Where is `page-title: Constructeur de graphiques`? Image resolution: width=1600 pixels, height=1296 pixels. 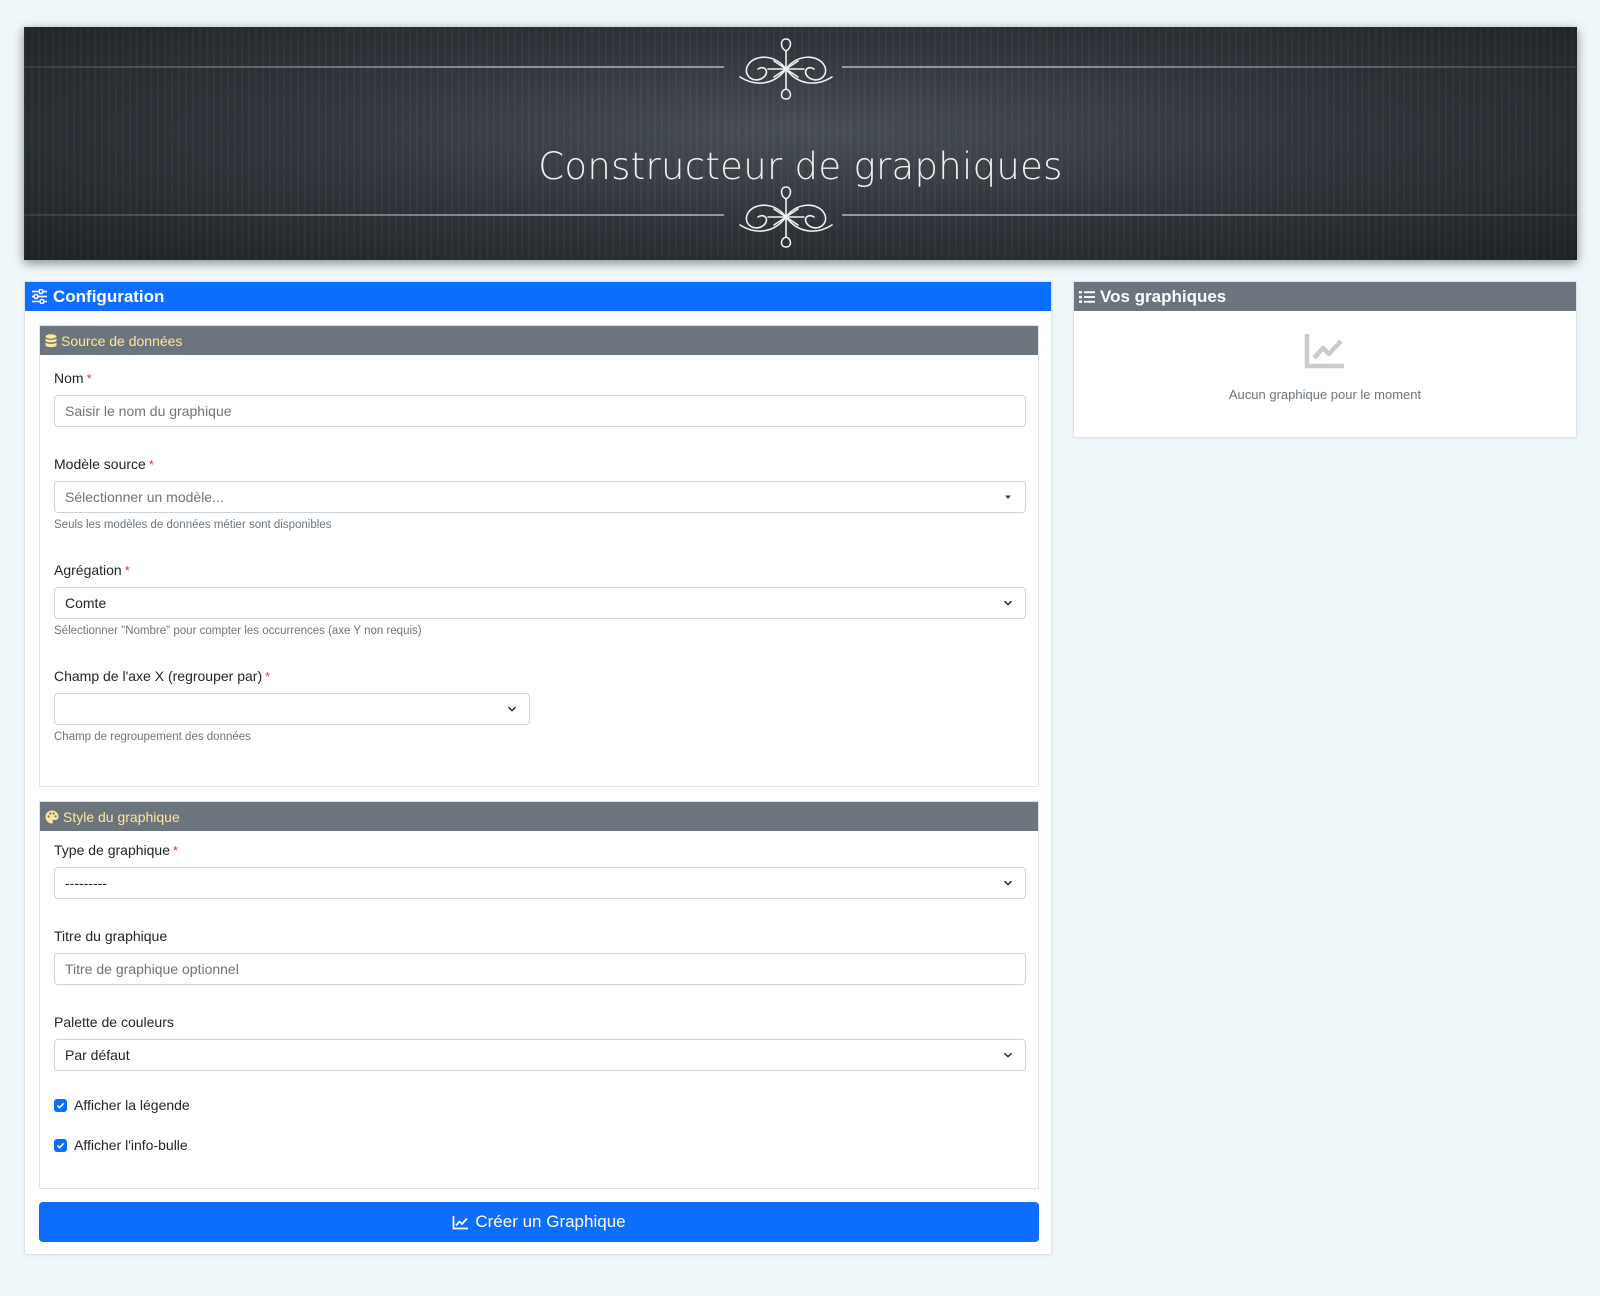
page-title: Constructeur de graphiques is located at coordinates (800, 166).